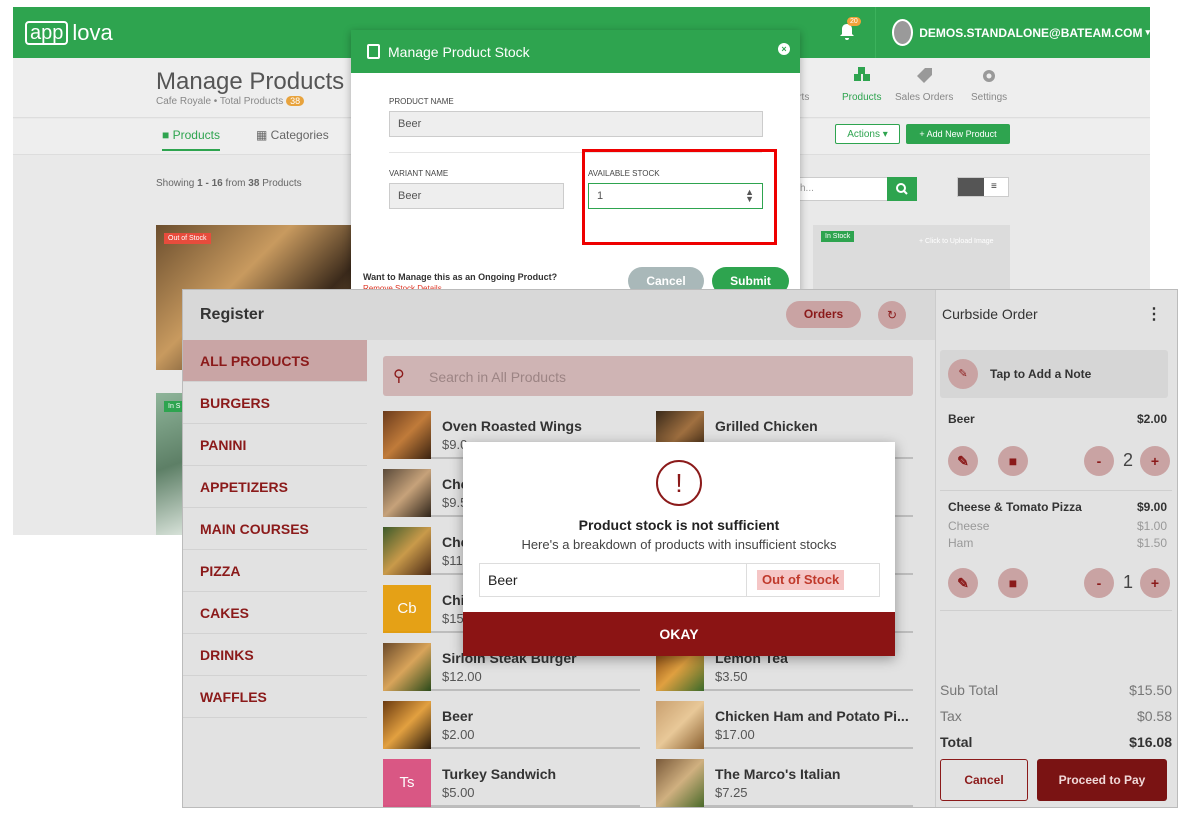 This screenshot has width=1183, height=815. What do you see at coordinates (1102, 780) in the screenshot?
I see `proceed-to-pay-button: Proceed to Pay` at bounding box center [1102, 780].